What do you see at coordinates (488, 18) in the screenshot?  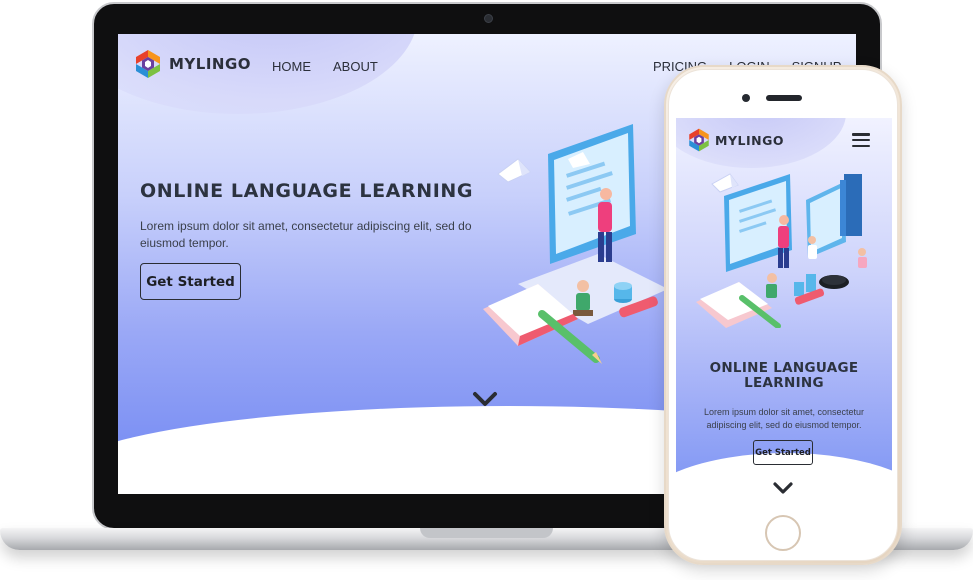 I see `laptop-camera` at bounding box center [488, 18].